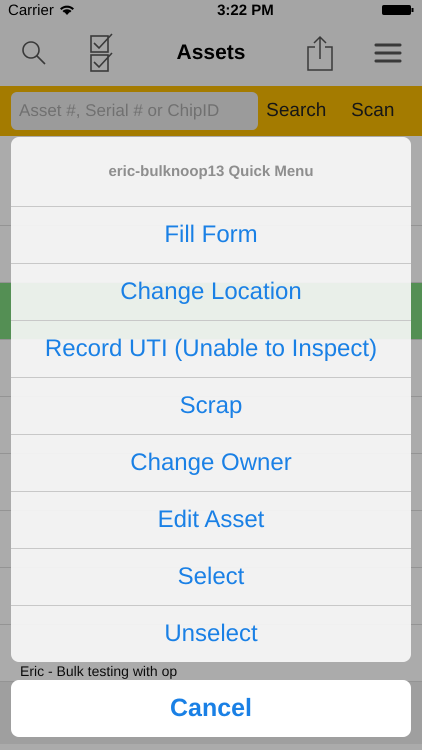 This screenshot has width=422, height=750. Describe the element at coordinates (245, 10) in the screenshot. I see `status-time: 3:22 PM` at that location.